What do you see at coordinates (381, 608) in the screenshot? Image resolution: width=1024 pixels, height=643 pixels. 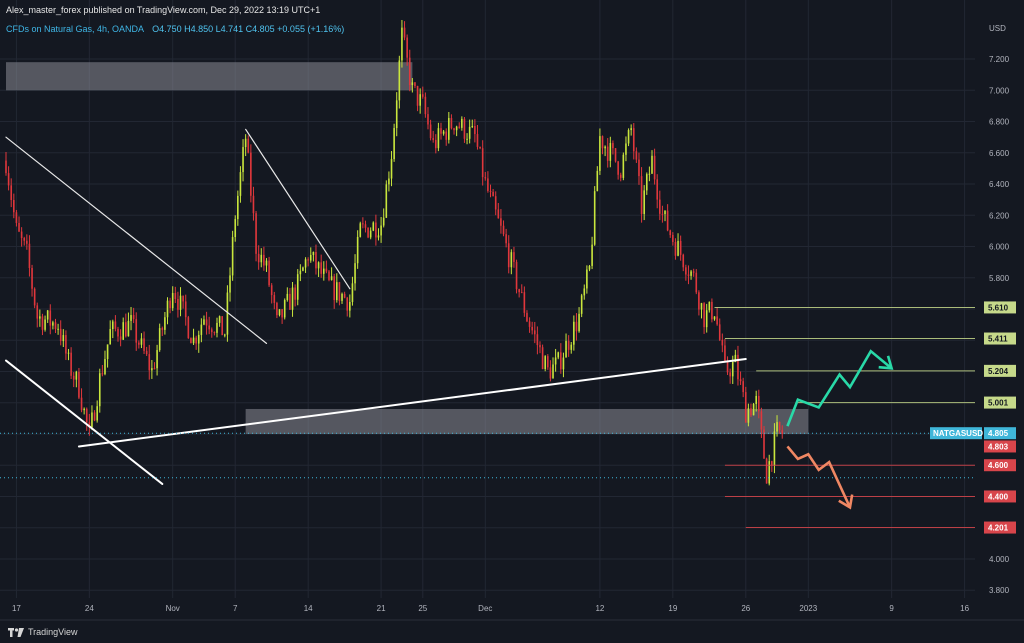 I see `time-tick-label: 21` at bounding box center [381, 608].